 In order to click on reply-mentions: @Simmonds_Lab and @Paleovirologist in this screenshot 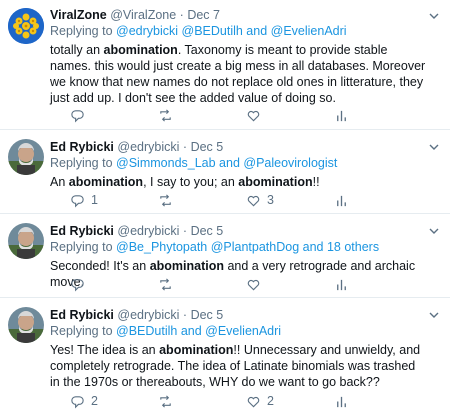, I will do `click(226, 163)`.